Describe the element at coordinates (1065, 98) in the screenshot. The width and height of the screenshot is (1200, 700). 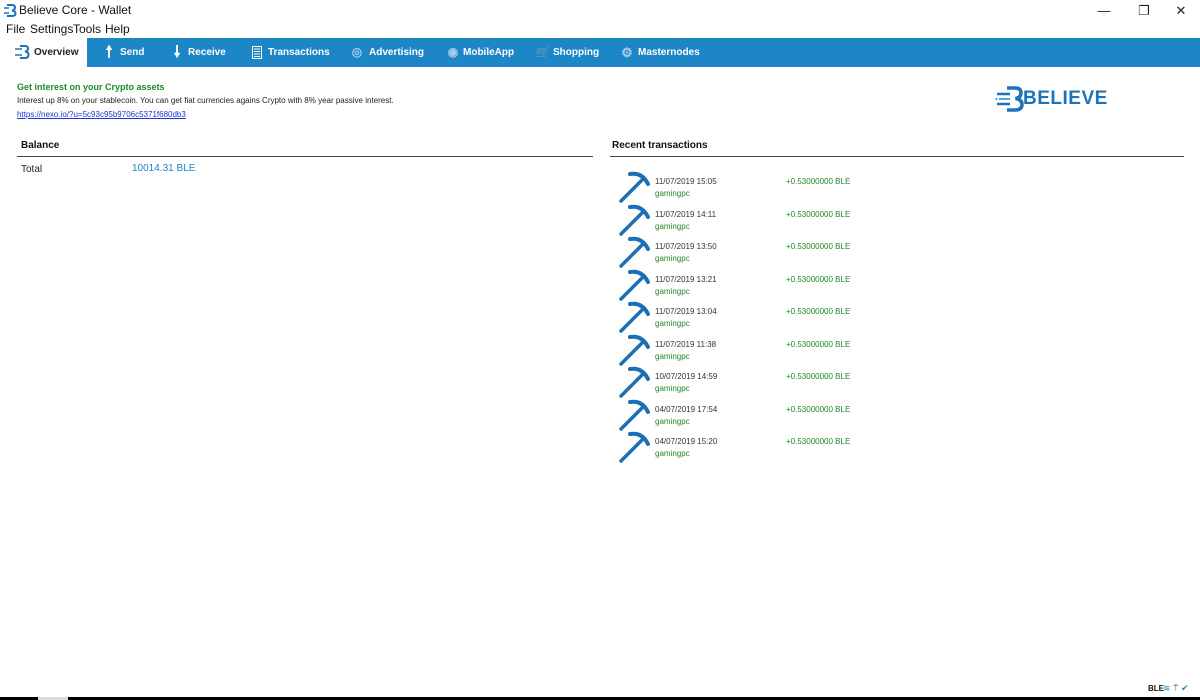
I see `brand-name: BELIEVE` at that location.